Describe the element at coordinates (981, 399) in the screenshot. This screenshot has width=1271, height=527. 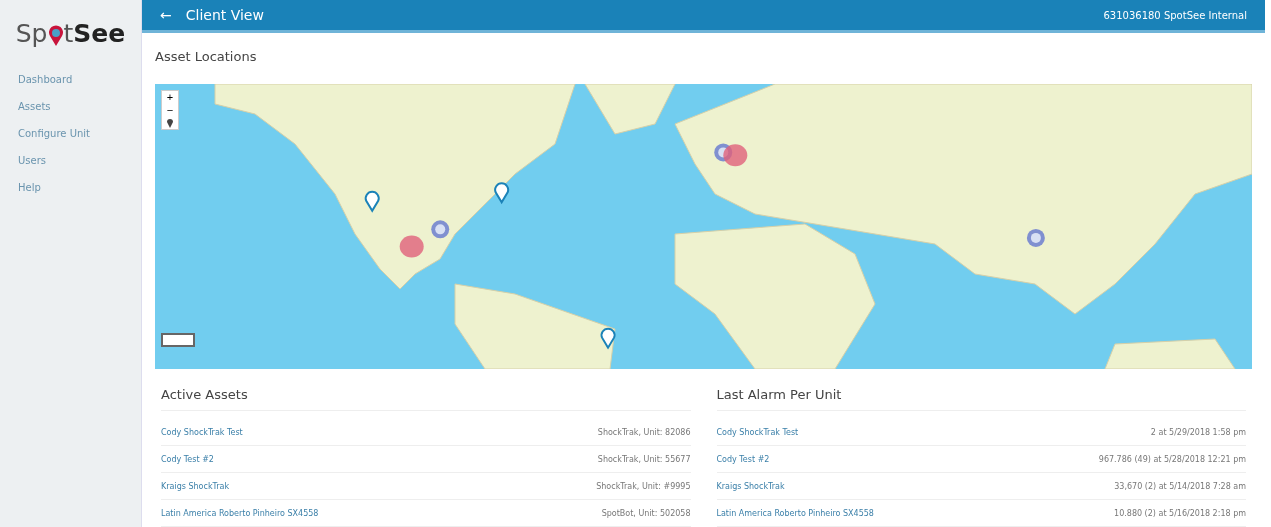
I see `panel-title: Last Alarm Per Unit` at that location.